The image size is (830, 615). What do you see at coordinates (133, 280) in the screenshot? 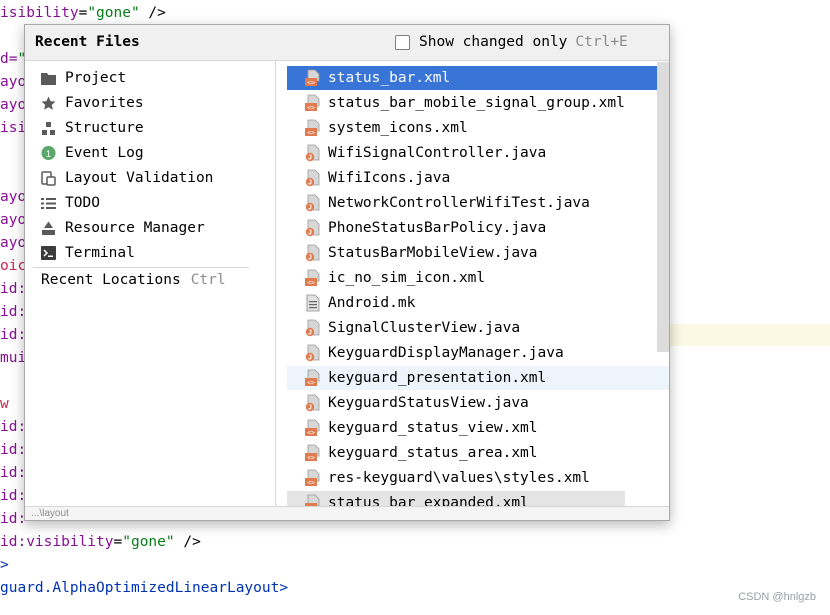
I see `recent-locations-item: Recent Locations Ctrl` at bounding box center [133, 280].